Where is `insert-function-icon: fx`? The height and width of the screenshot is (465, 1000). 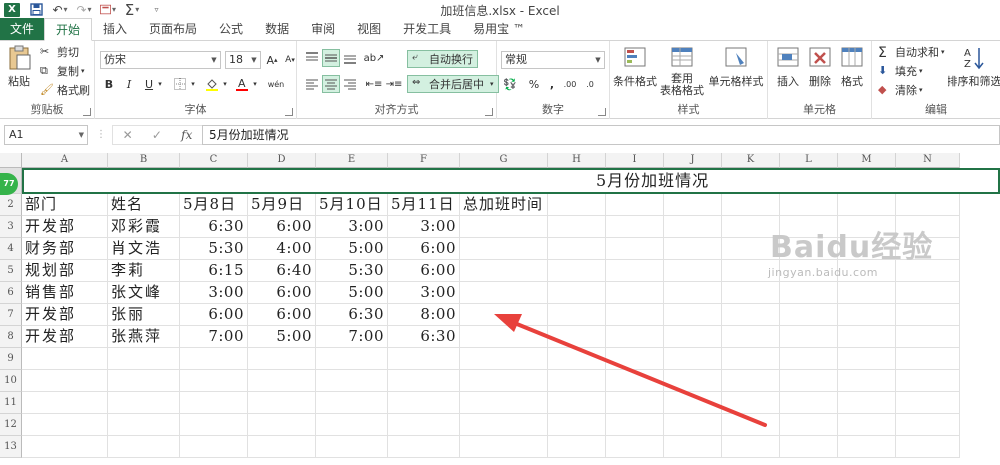 insert-function-icon: fx is located at coordinates (186, 135).